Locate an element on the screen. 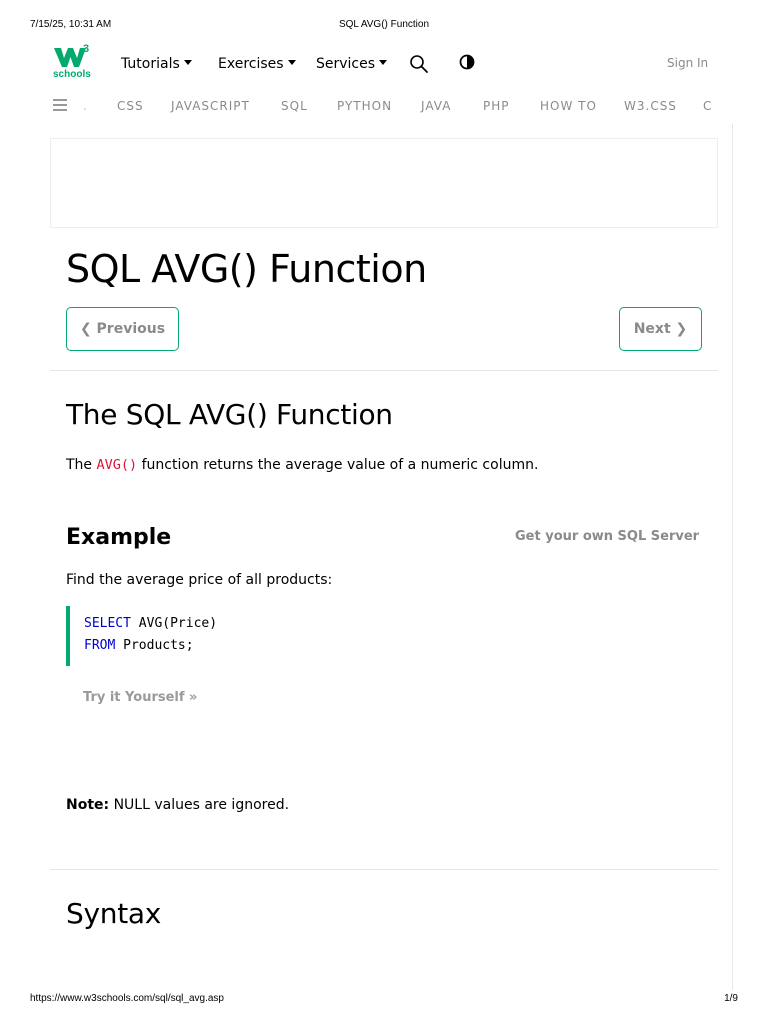 This screenshot has height=1024, width=768. print-header: 7/15/25, 10:31 AM SQL AVG() Function is located at coordinates (384, 26).